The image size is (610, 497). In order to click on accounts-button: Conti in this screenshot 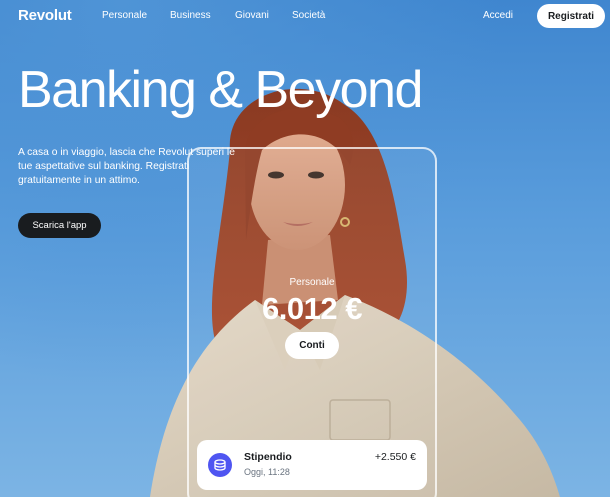, I will do `click(312, 345)`.